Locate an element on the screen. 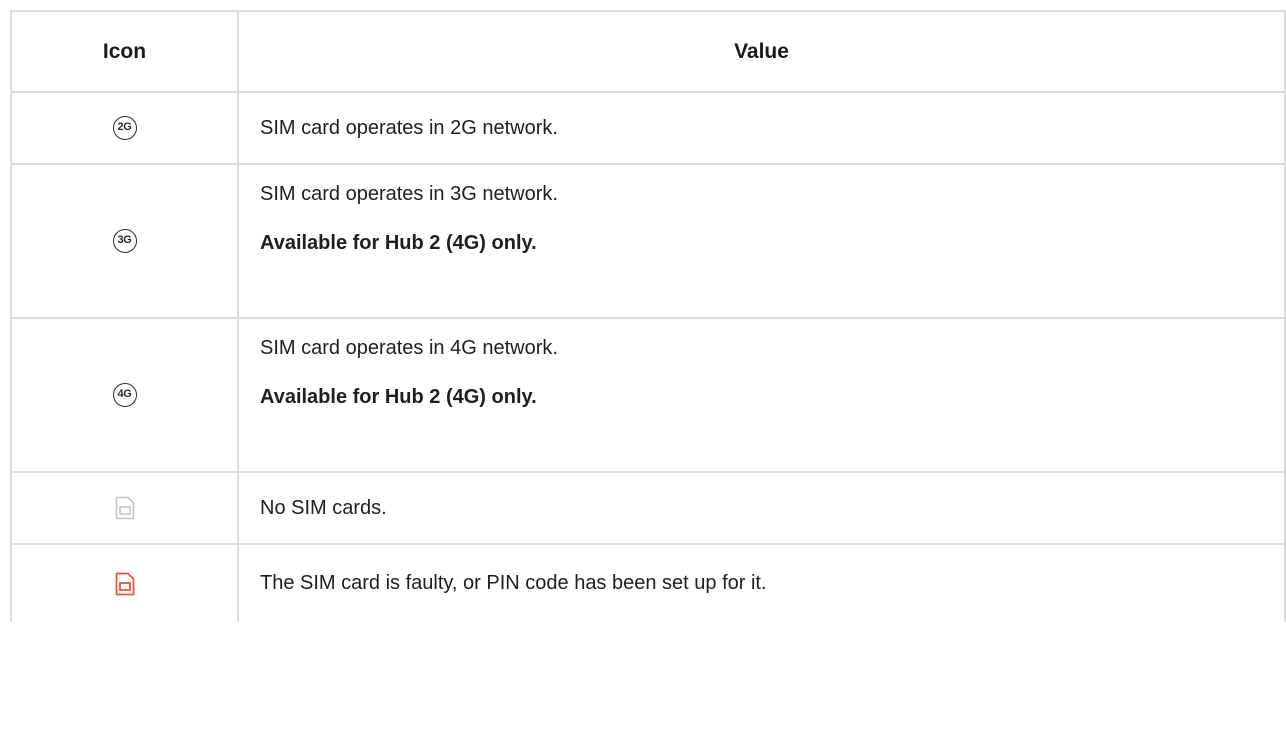 The width and height of the screenshot is (1286, 742). 2g-network-icon: 2G is located at coordinates (124, 128).